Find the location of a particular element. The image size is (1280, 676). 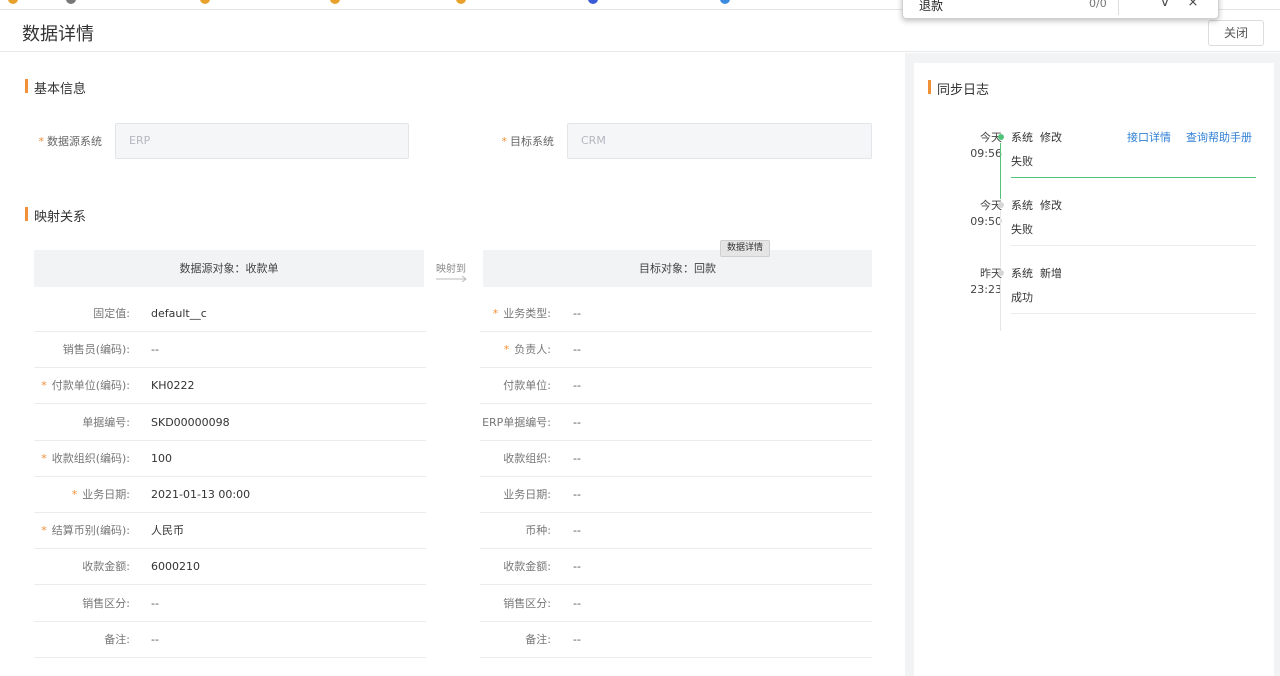

find-prev-icon: ^ is located at coordinates (1139, 6).